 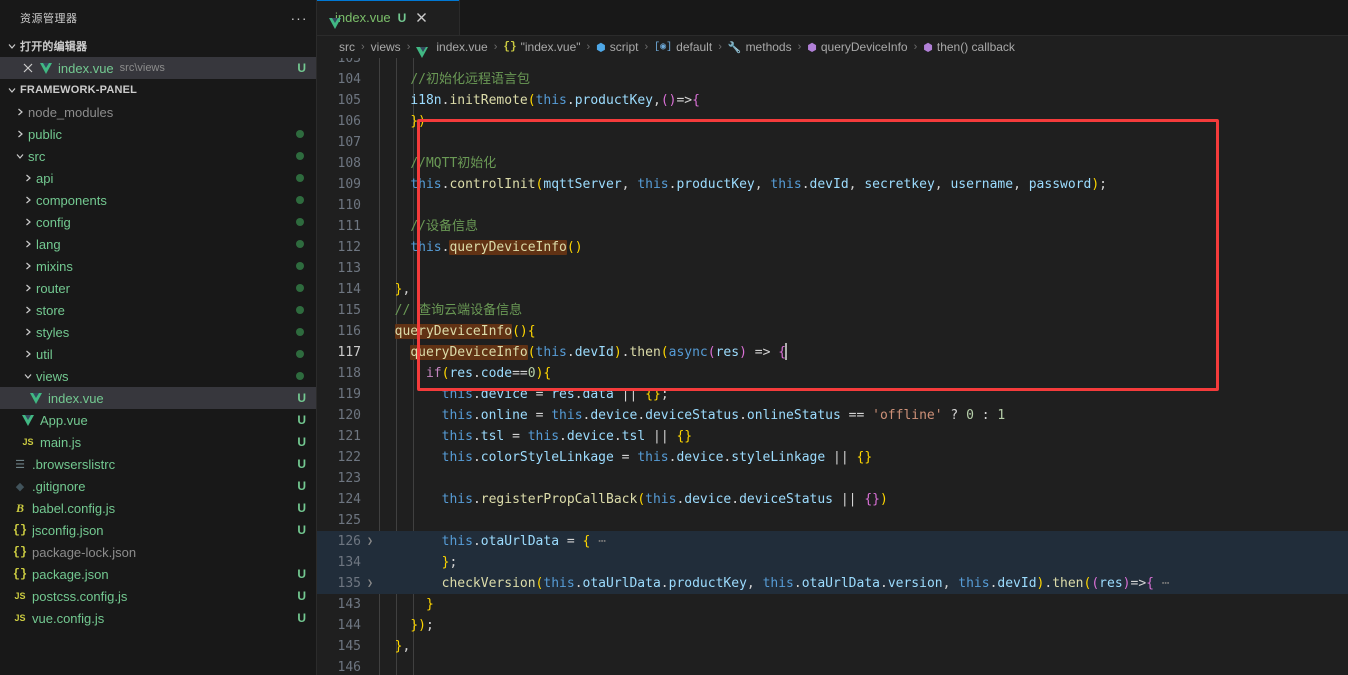 I want to click on breadcrumb-item-index-vue: index.vue, so click(x=451, y=47).